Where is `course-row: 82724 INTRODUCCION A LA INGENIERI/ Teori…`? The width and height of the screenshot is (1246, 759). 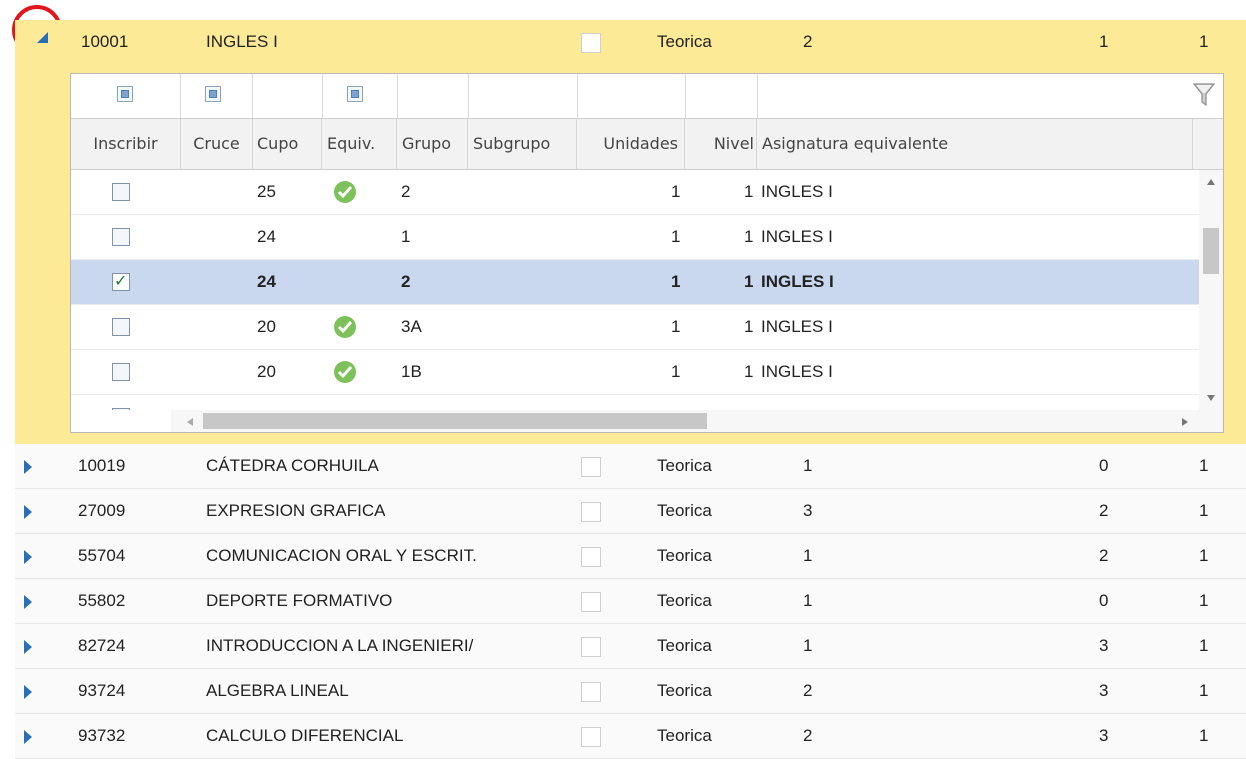
course-row: 82724 INTRODUCCION A LA INGENIERI/ Teori… is located at coordinates (630, 646).